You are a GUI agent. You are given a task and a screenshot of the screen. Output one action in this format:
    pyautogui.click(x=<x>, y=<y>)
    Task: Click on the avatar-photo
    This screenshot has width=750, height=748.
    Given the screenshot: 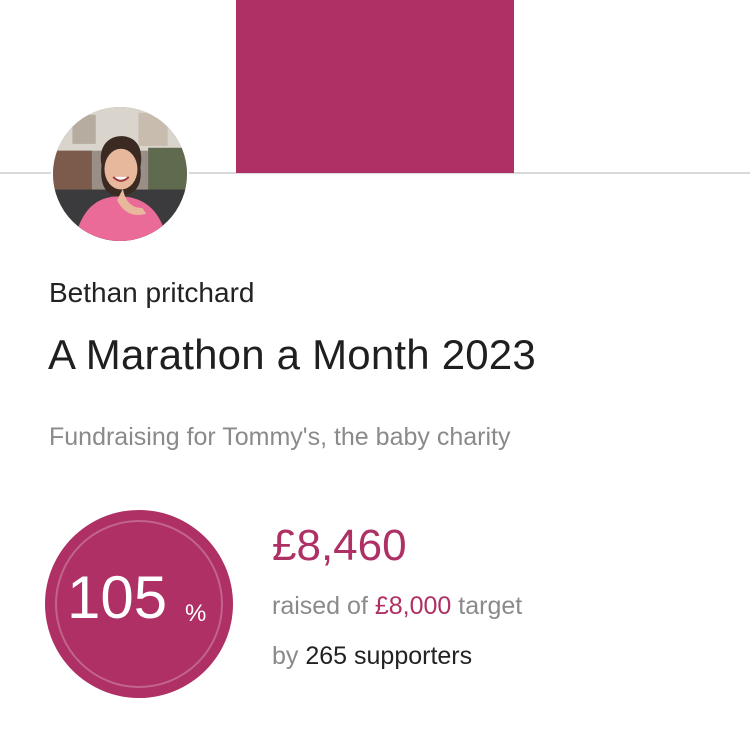 What is the action you would take?
    pyautogui.click(x=120, y=174)
    